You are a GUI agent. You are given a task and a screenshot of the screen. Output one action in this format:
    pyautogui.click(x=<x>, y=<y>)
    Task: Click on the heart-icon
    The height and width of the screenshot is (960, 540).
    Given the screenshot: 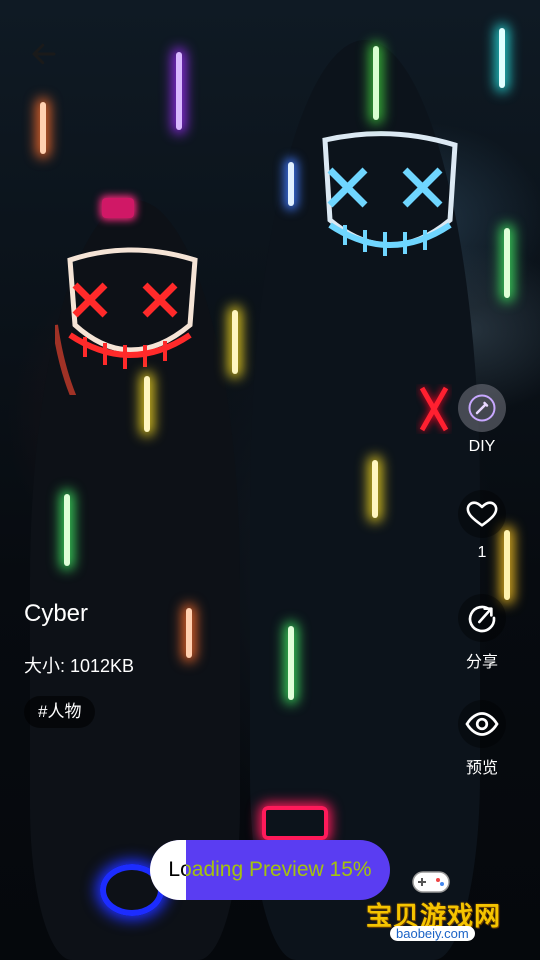 What is the action you would take?
    pyautogui.click(x=482, y=514)
    